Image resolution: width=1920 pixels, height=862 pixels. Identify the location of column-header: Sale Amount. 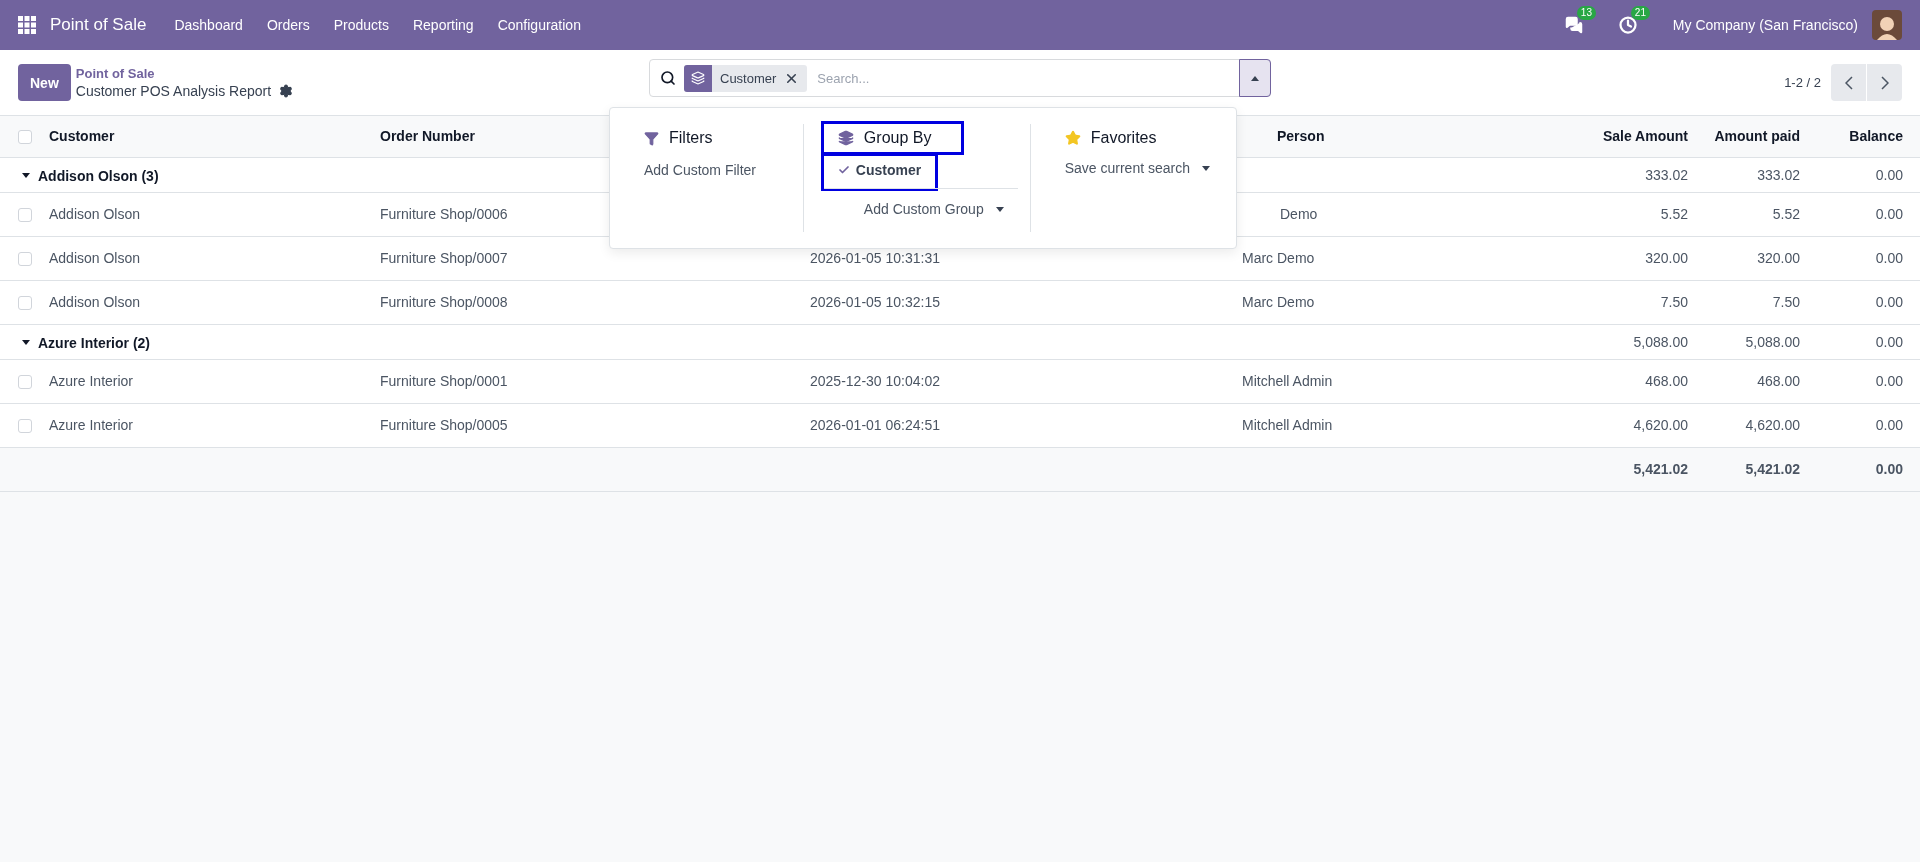
(1645, 136).